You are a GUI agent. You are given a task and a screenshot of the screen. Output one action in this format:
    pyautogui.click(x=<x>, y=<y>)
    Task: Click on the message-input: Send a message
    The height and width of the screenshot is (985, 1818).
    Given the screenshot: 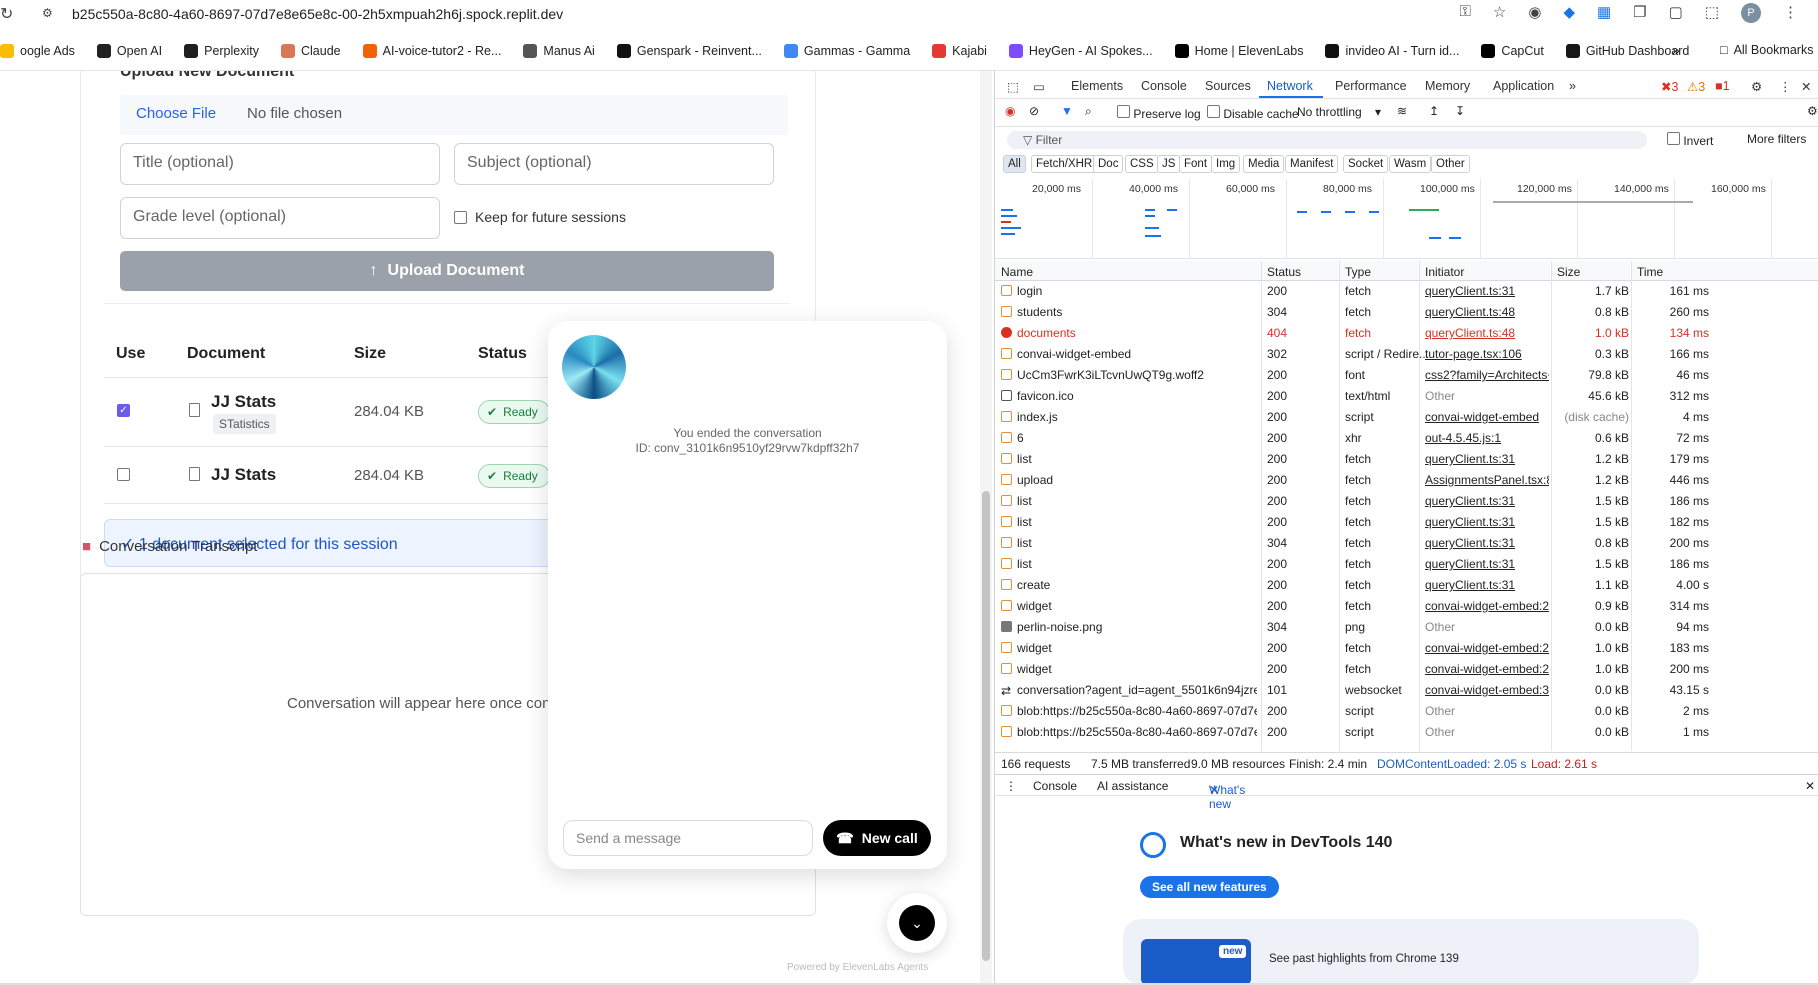 What is the action you would take?
    pyautogui.click(x=688, y=838)
    